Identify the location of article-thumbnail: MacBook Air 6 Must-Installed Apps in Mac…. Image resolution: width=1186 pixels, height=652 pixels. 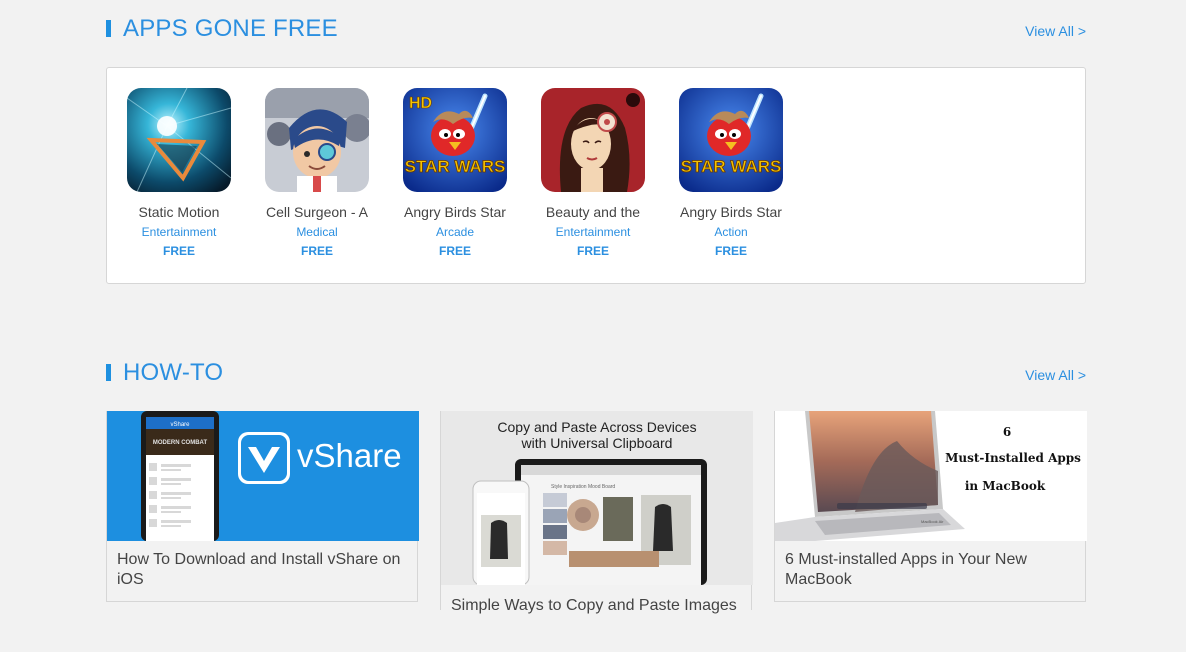
(931, 476).